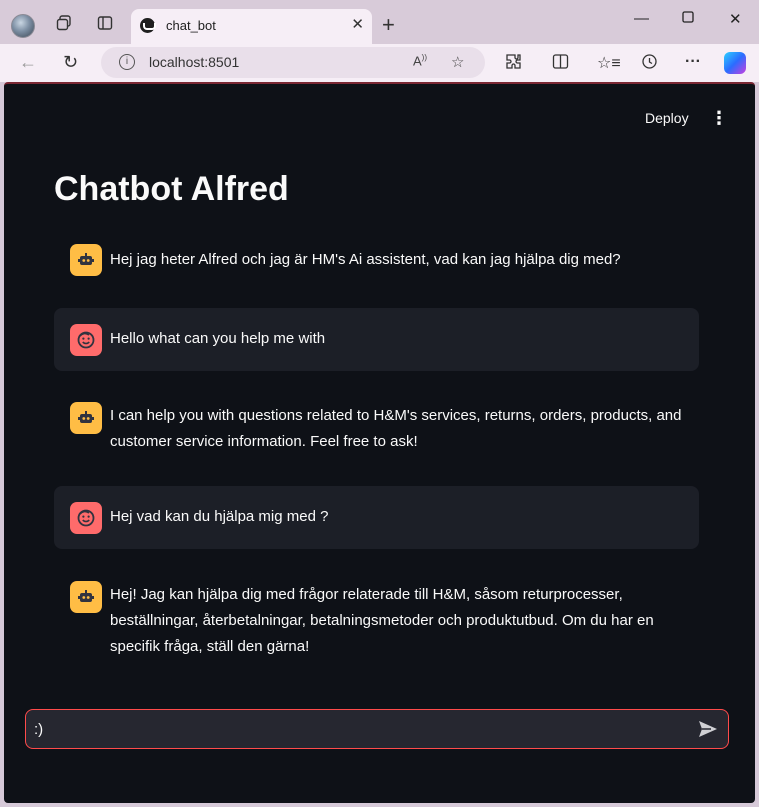  Describe the element at coordinates (735, 63) in the screenshot. I see `copilot-icon` at that location.